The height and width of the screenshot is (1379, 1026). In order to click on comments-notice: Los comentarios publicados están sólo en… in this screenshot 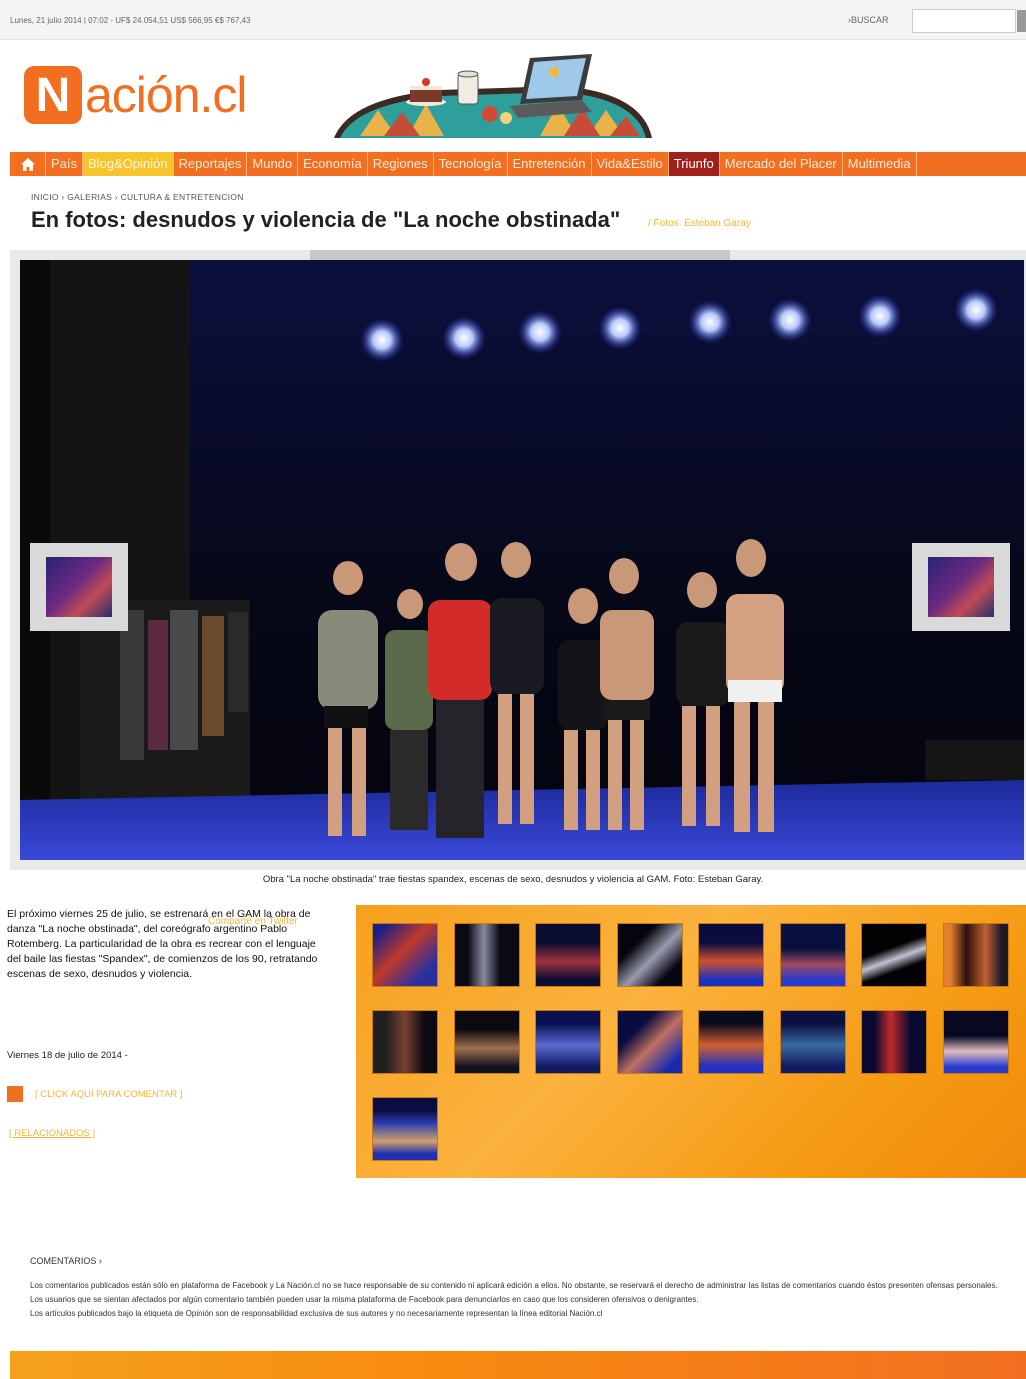, I will do `click(514, 1285)`.